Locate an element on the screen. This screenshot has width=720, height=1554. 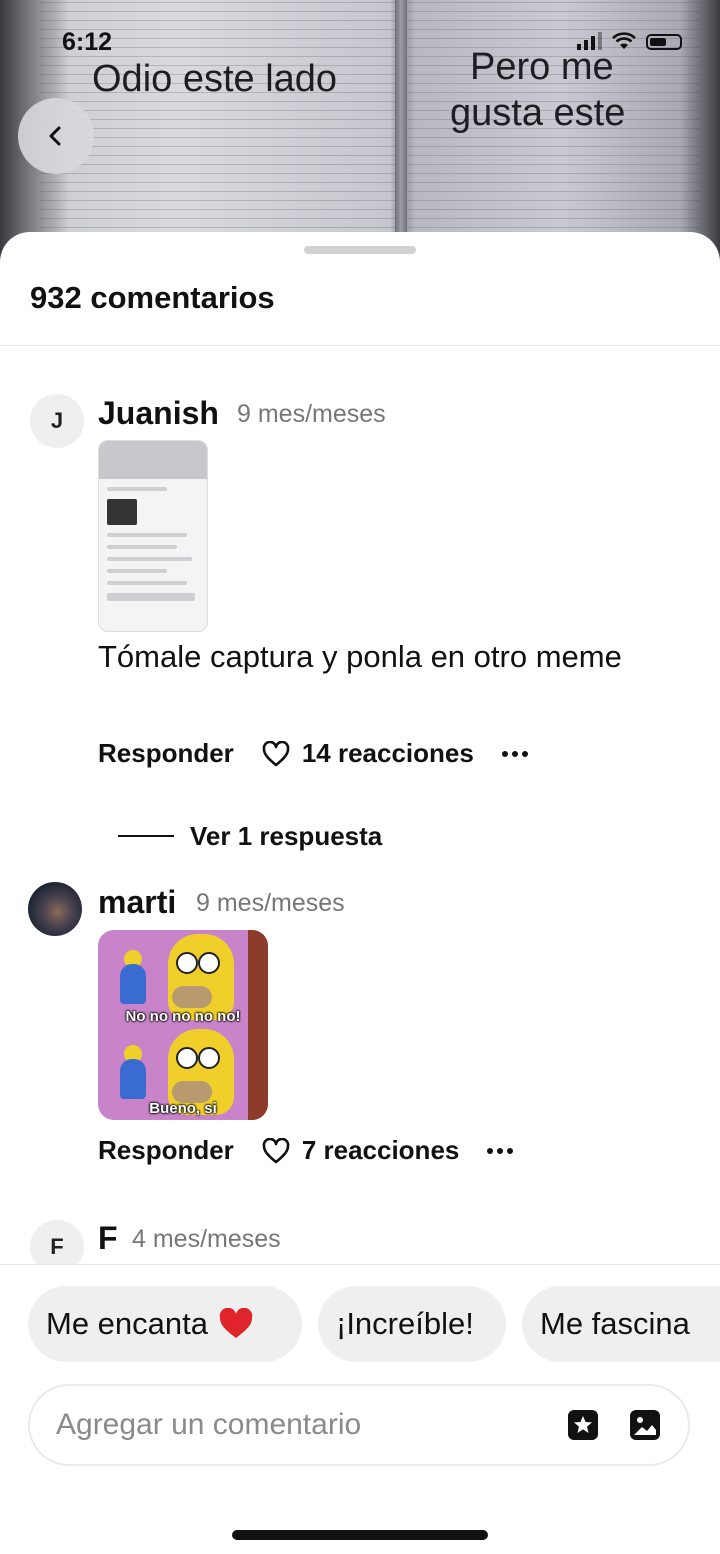
comment-username: Juanish is located at coordinates (158, 413).